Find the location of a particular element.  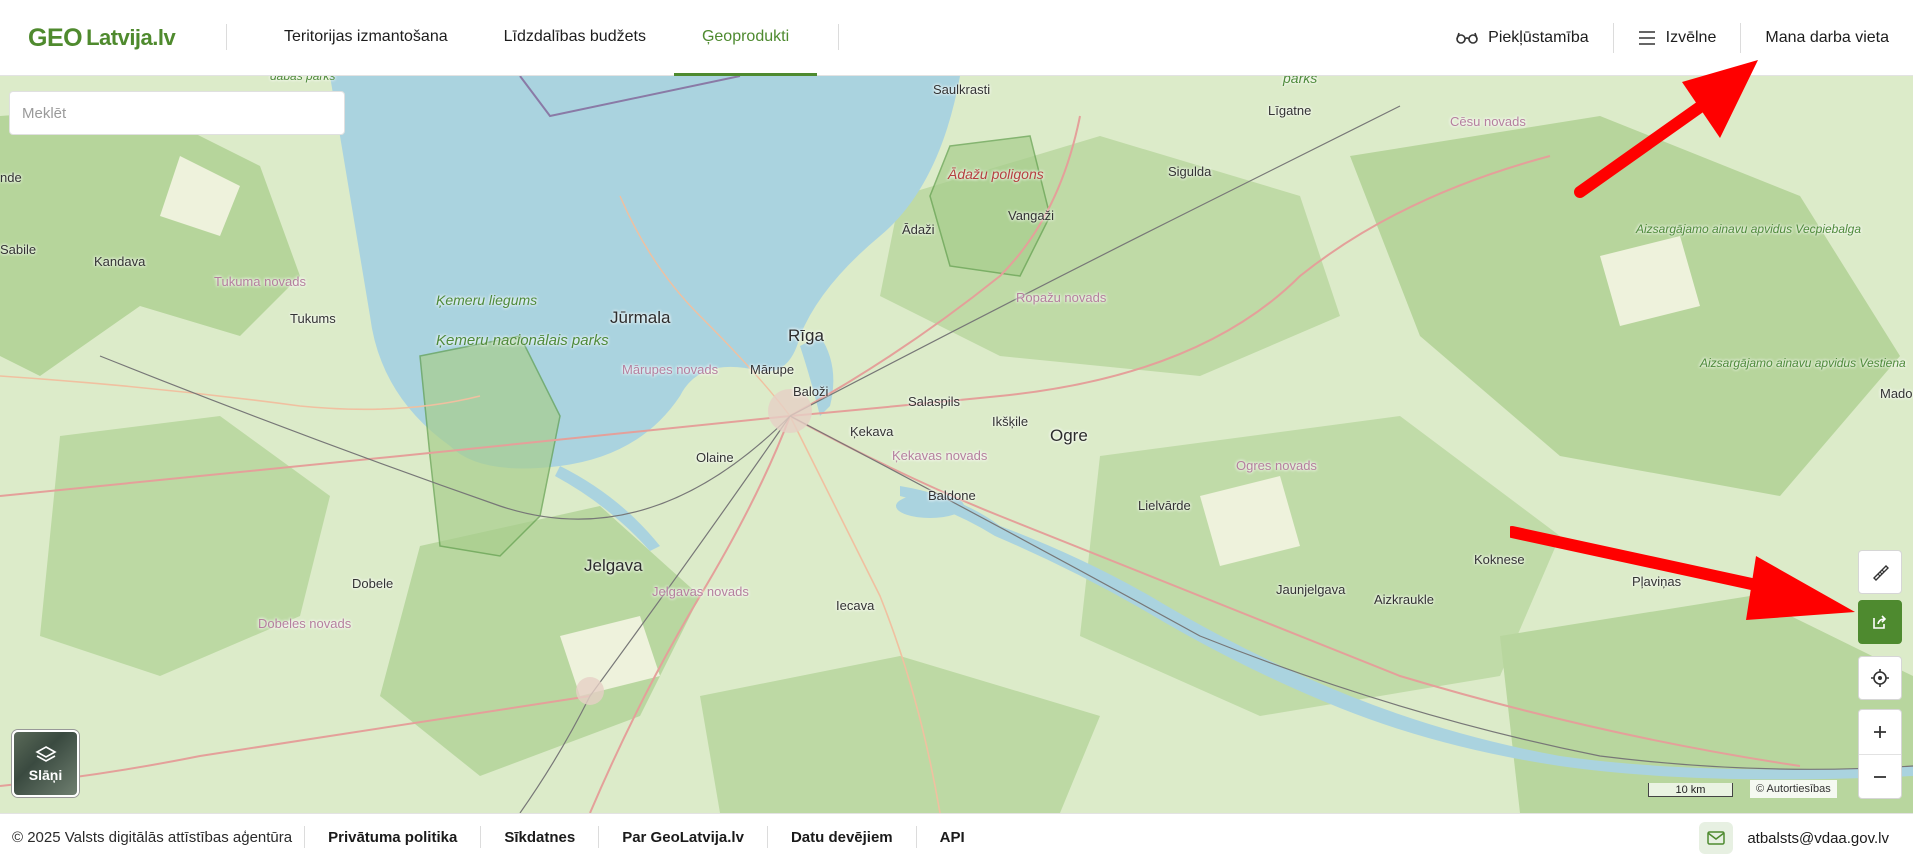

map-label: Ogres novads is located at coordinates (1276, 465).